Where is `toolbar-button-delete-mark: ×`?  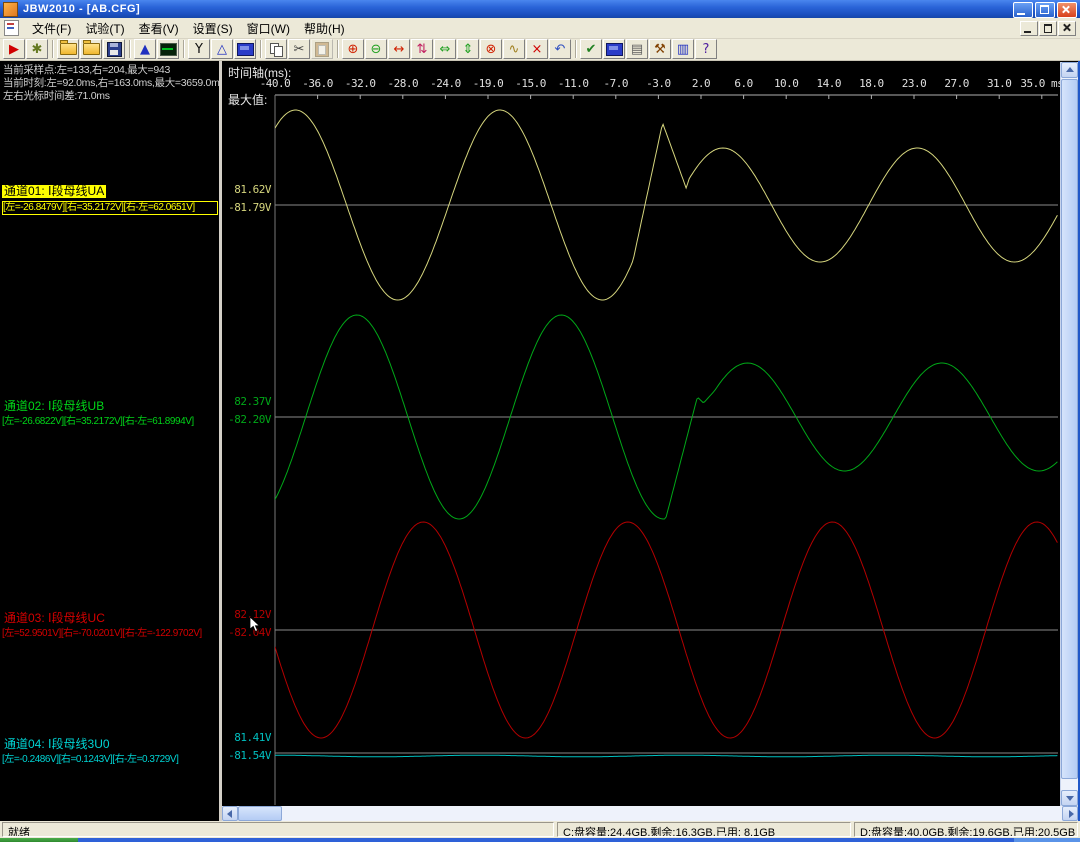
toolbar-button-delete-mark: × is located at coordinates (537, 49).